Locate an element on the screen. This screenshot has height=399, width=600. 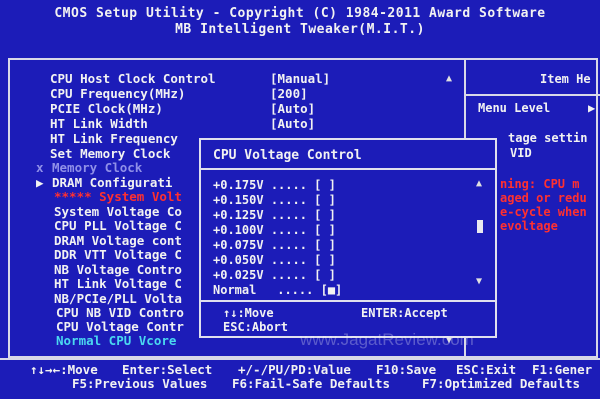
option-row: +0.025V ..... [ ] is located at coordinates (274, 275).